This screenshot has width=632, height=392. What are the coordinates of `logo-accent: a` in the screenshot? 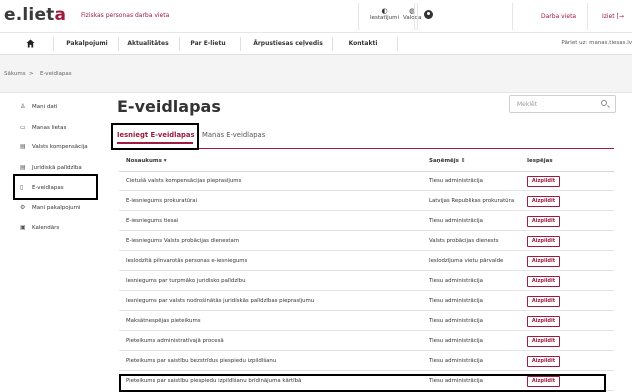 It's located at (60, 15).